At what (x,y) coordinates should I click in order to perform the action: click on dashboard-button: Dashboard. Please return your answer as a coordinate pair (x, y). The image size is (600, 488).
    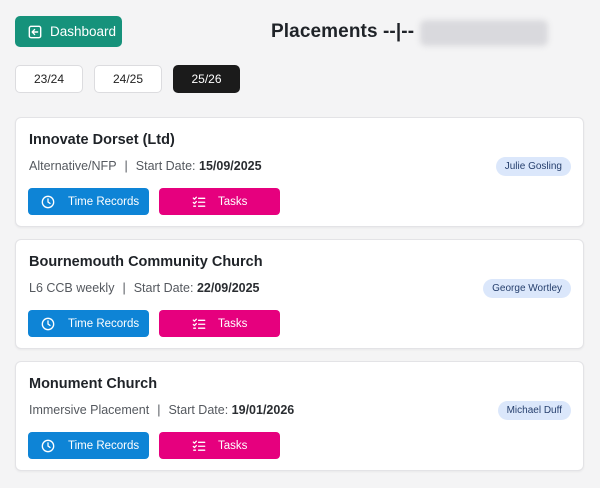
    Looking at the image, I should click on (68, 31).